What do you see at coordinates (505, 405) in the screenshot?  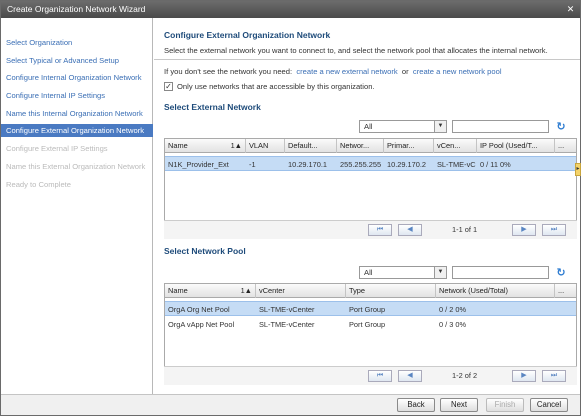 I see `finish-button: Finish` at bounding box center [505, 405].